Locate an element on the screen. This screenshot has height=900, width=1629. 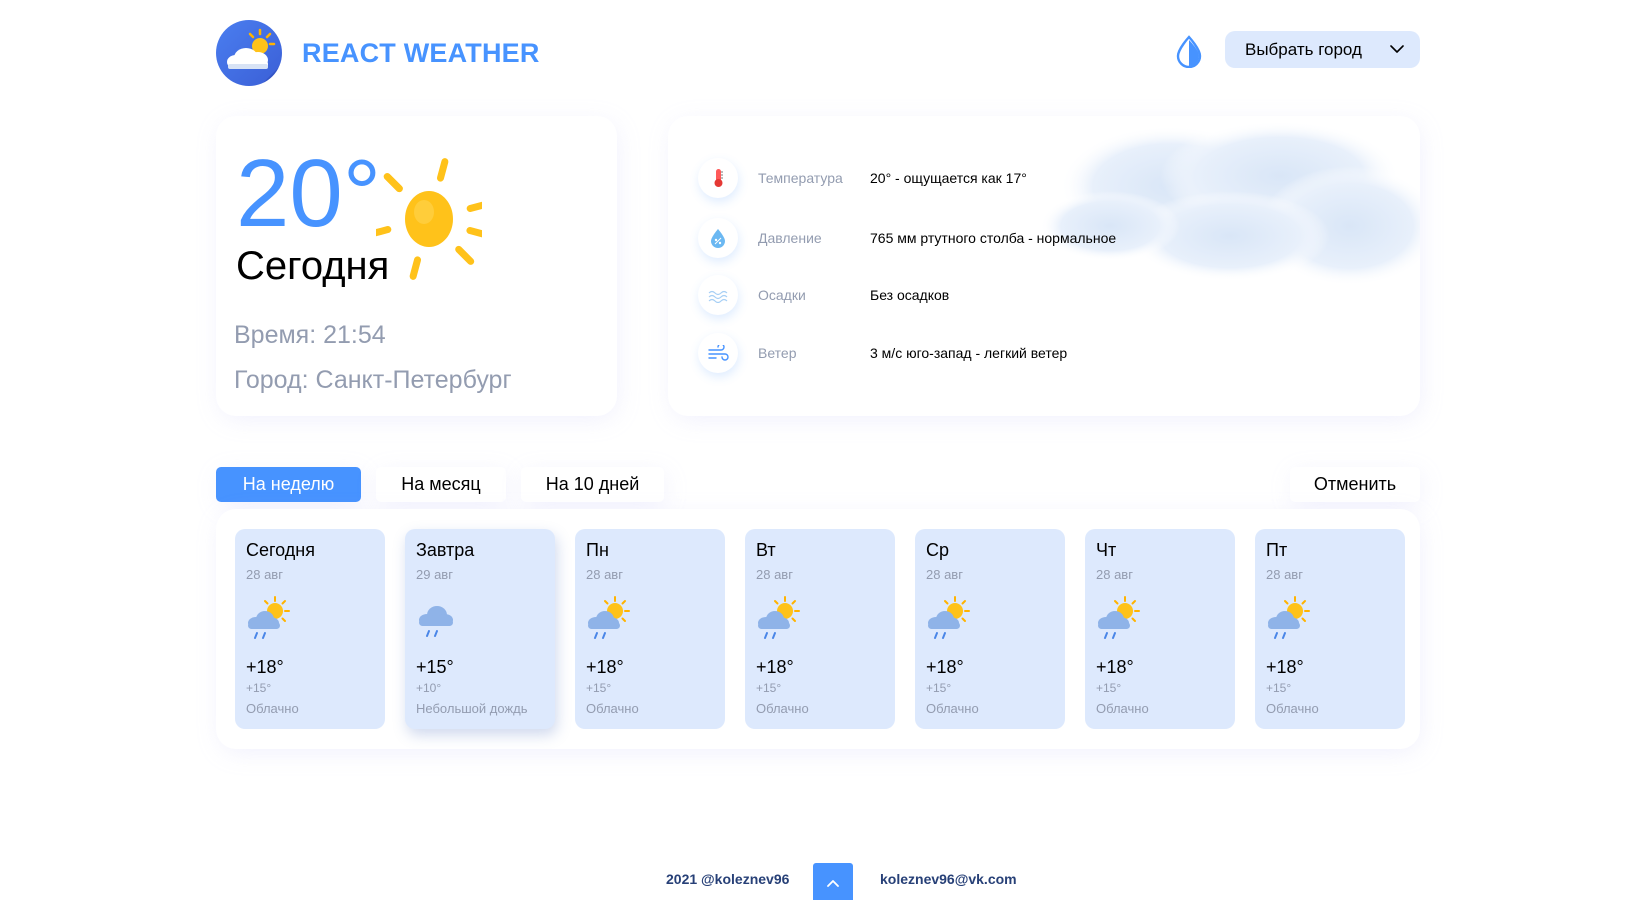
tab-month: На месяц is located at coordinates (441, 484).